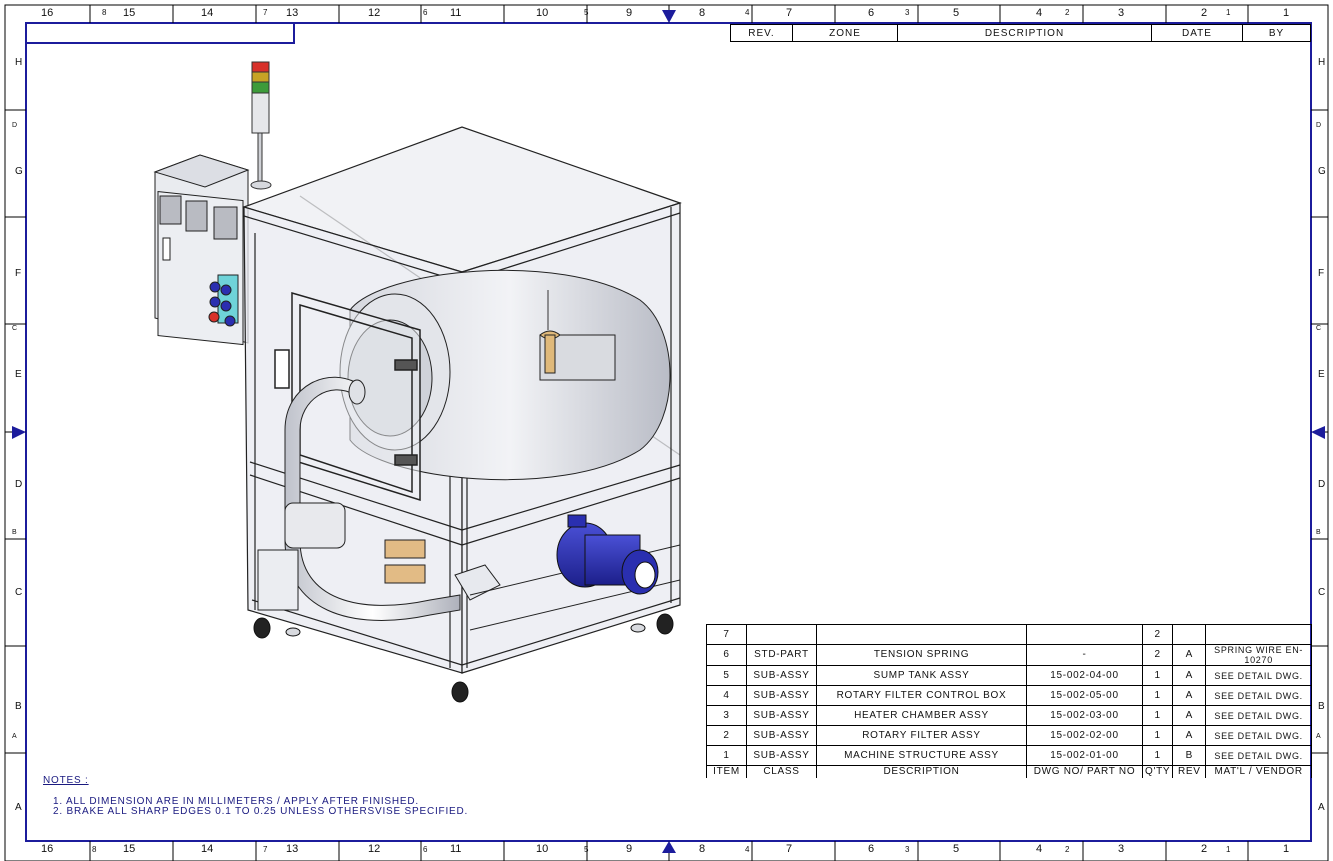  I want to click on notes-title: NOTES :, so click(66, 780).